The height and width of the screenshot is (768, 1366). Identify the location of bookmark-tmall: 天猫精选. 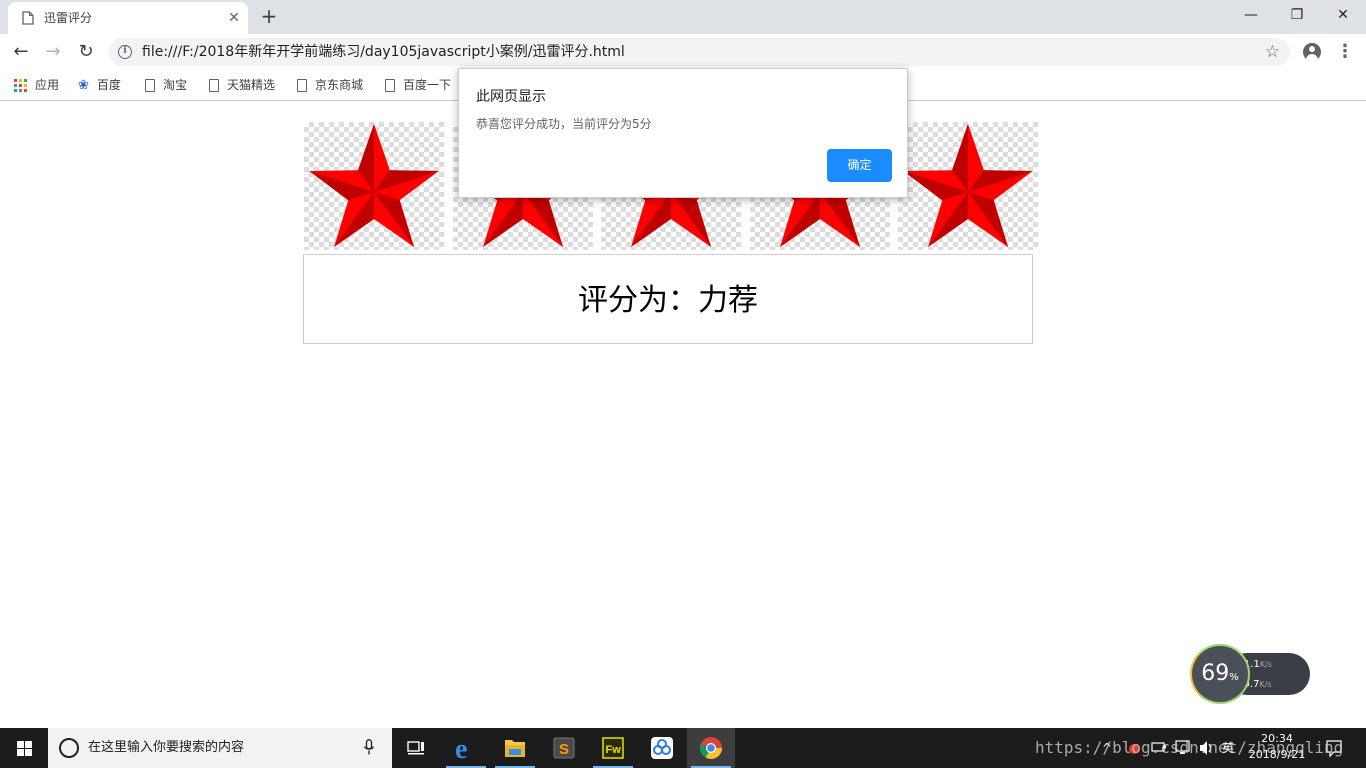
(242, 85).